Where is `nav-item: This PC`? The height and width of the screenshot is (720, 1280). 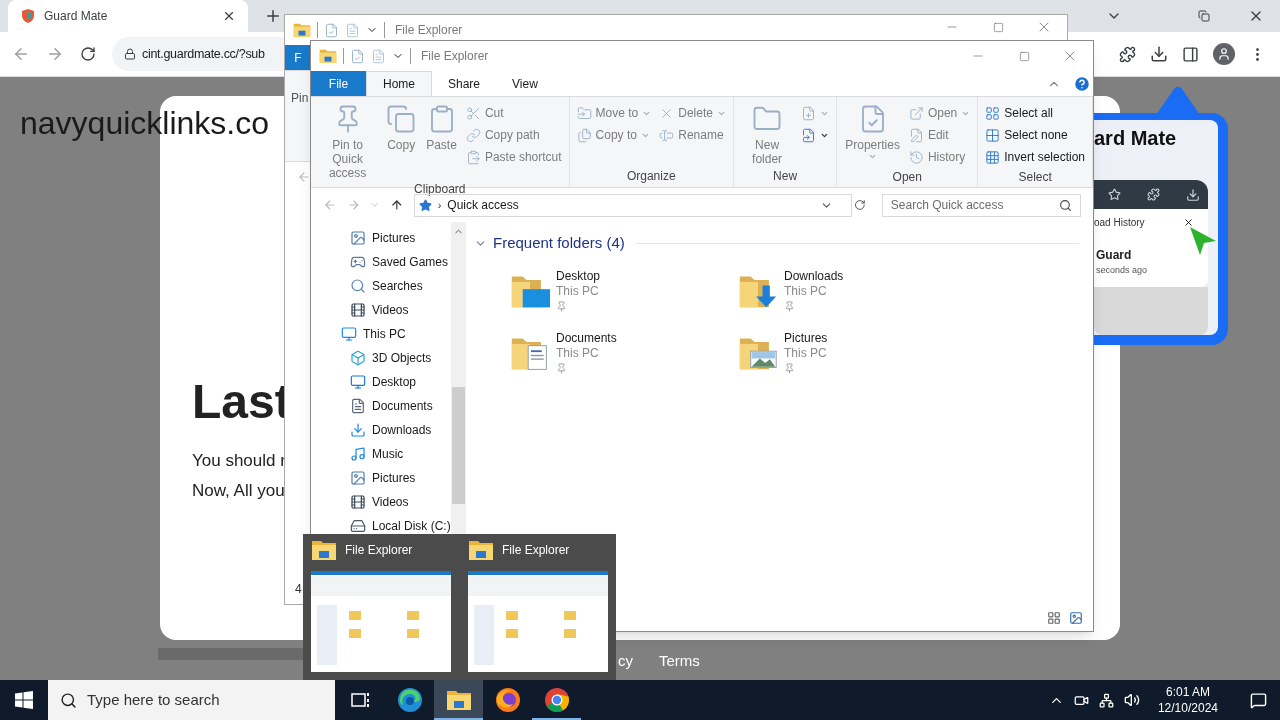 nav-item: This PC is located at coordinates (381, 334).